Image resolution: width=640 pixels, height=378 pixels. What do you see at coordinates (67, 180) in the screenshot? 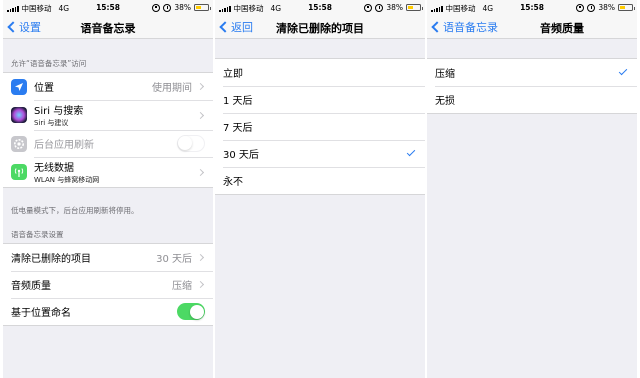
I see `wireless-data-sublabel: WLAN 与蜂窝移动网` at bounding box center [67, 180].